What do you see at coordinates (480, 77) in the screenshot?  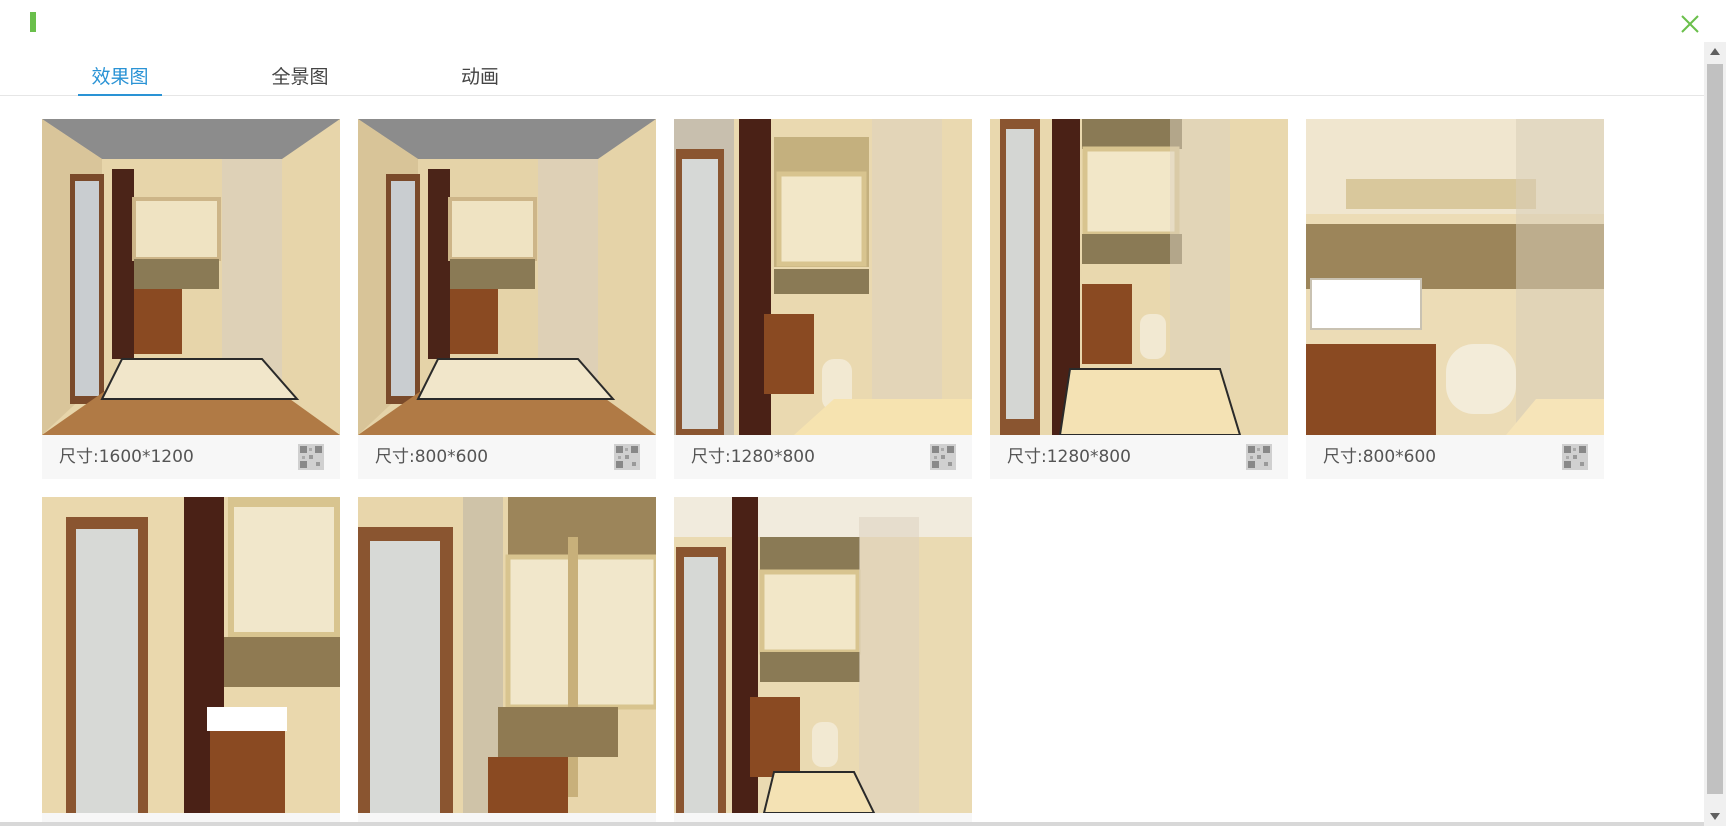 I see `tab-animation: 动画` at bounding box center [480, 77].